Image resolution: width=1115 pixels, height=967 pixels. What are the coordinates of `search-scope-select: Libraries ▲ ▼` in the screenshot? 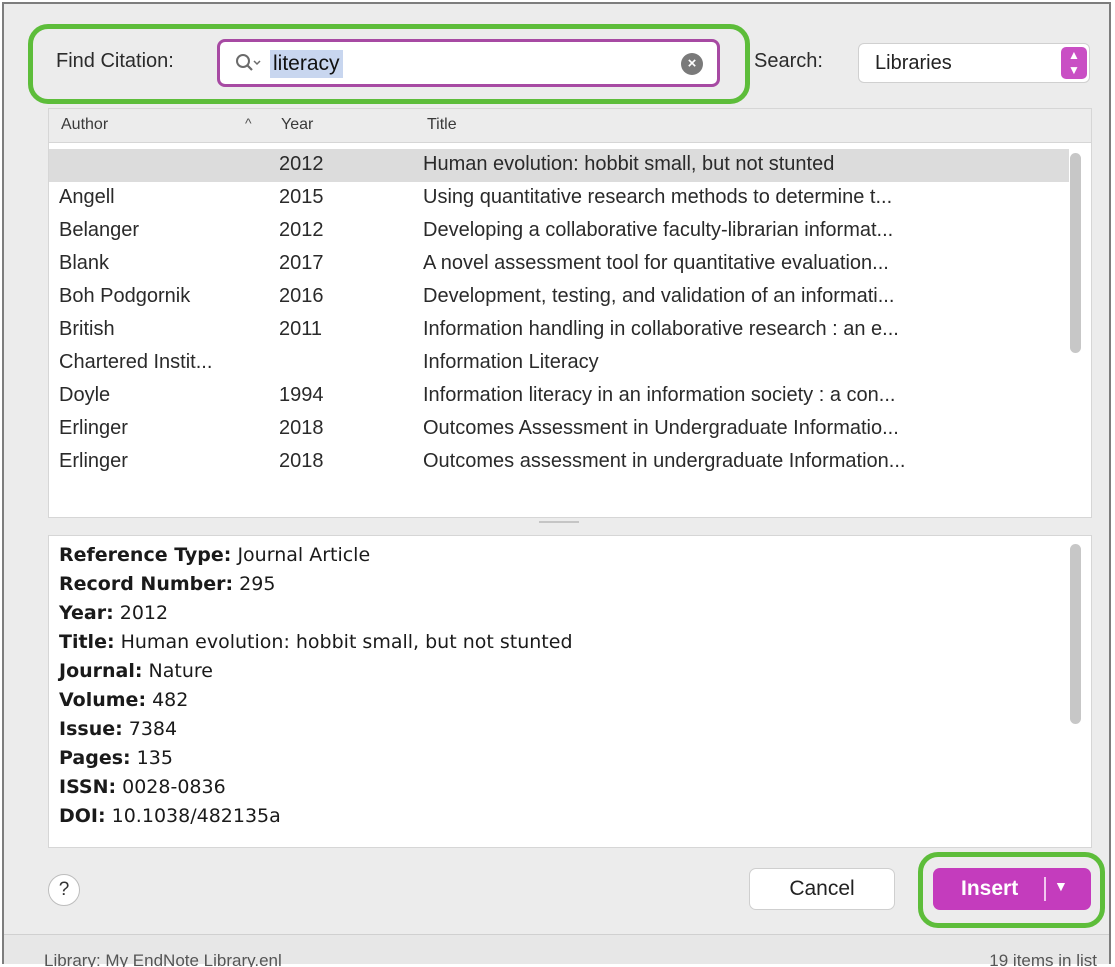 It's located at (974, 63).